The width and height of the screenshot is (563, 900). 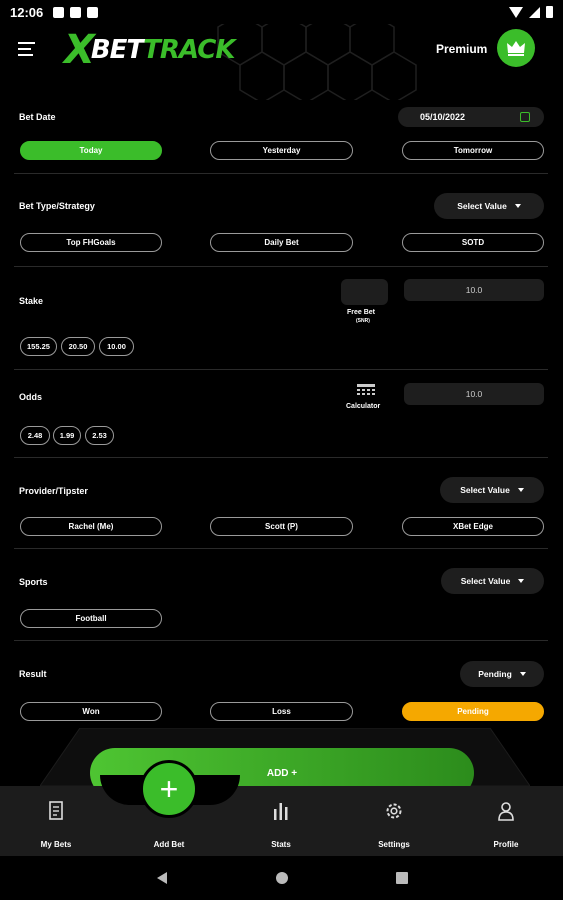 What do you see at coordinates (506, 844) in the screenshot?
I see `nav-label: Profile` at bounding box center [506, 844].